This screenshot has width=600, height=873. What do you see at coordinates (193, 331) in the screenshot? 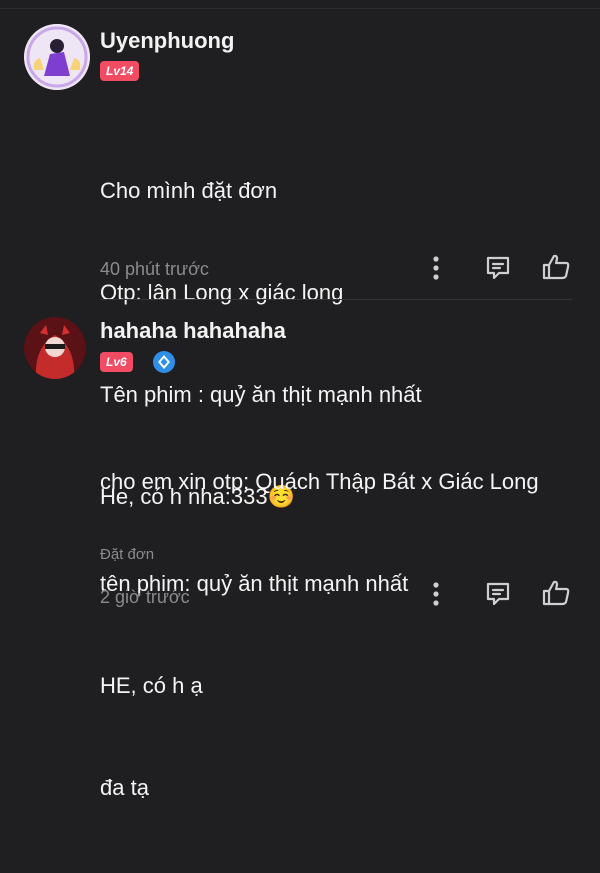
I see `username: hahaha hahahaha` at bounding box center [193, 331].